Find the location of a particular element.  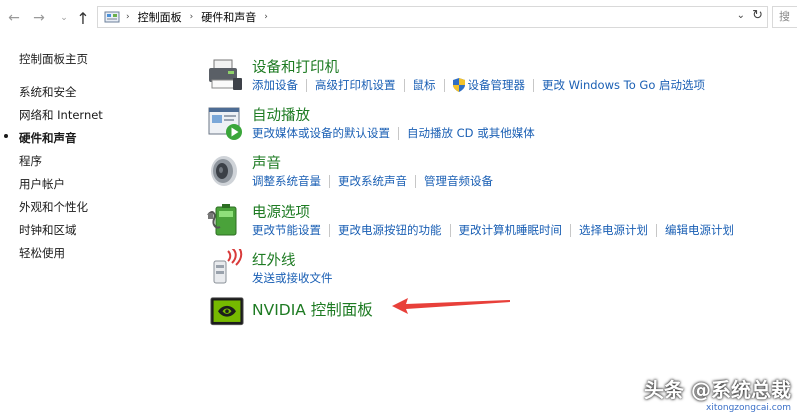

category-links: 更改媒体或设备的默认设置 自动播放 CD 或其他媒体 is located at coordinates (393, 133).